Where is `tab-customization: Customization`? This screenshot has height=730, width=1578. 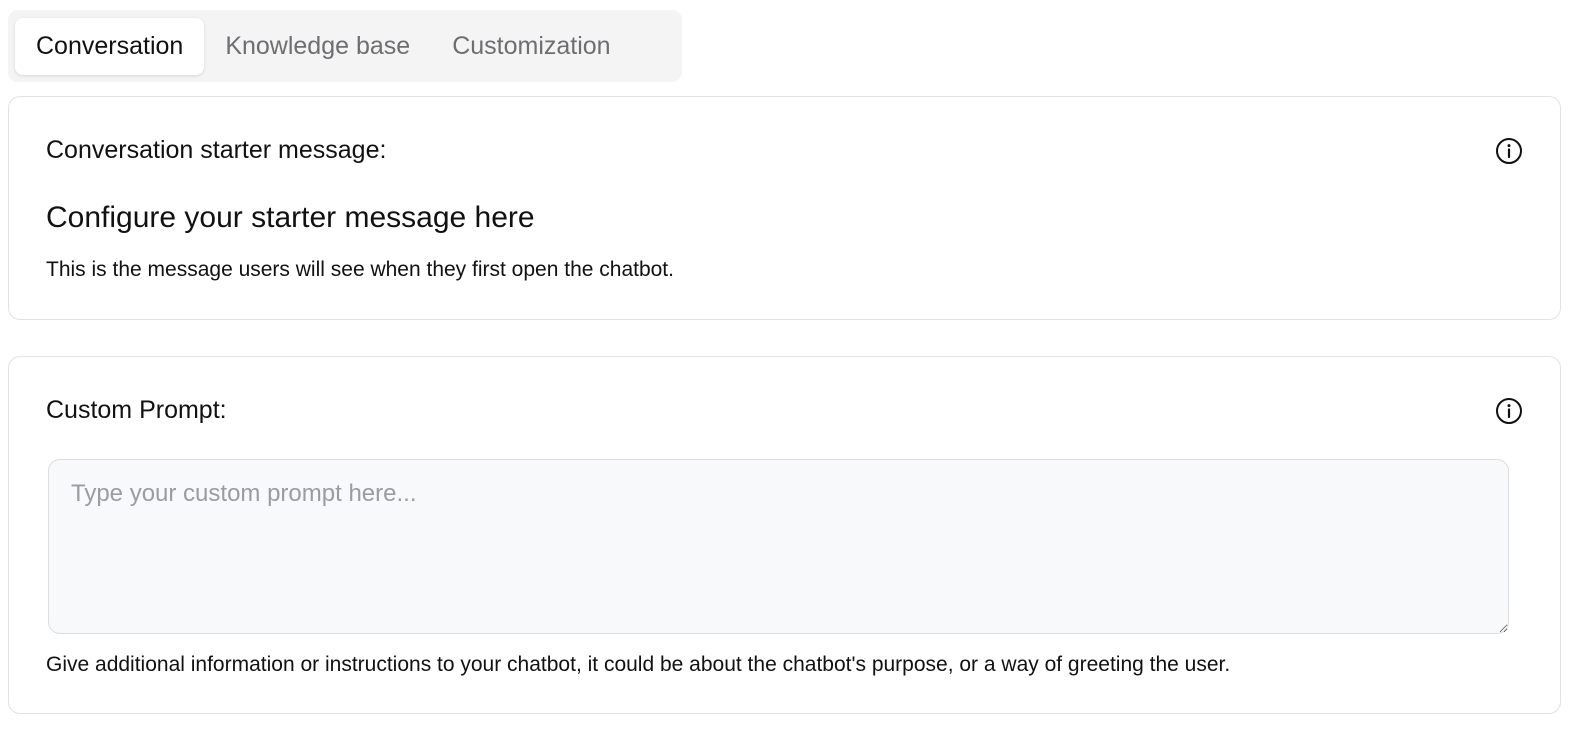 tab-customization: Customization is located at coordinates (531, 46).